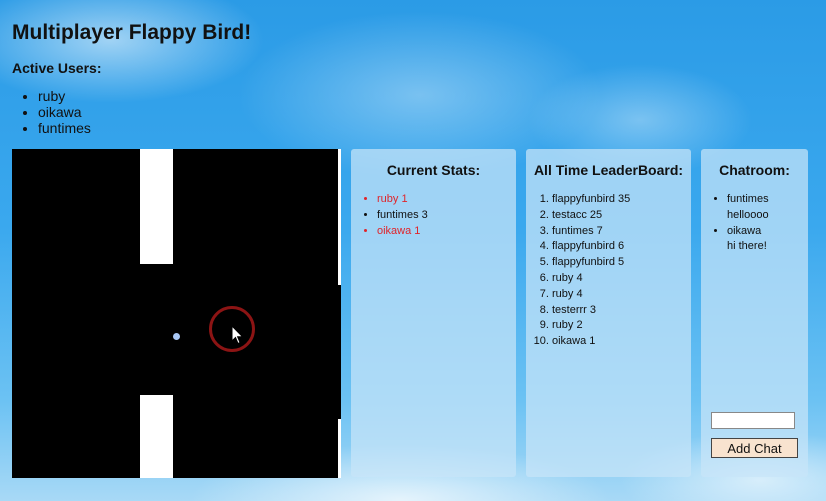  I want to click on current-stats-list: ruby 1 funtimes 3 oikawa 1, so click(433, 215).